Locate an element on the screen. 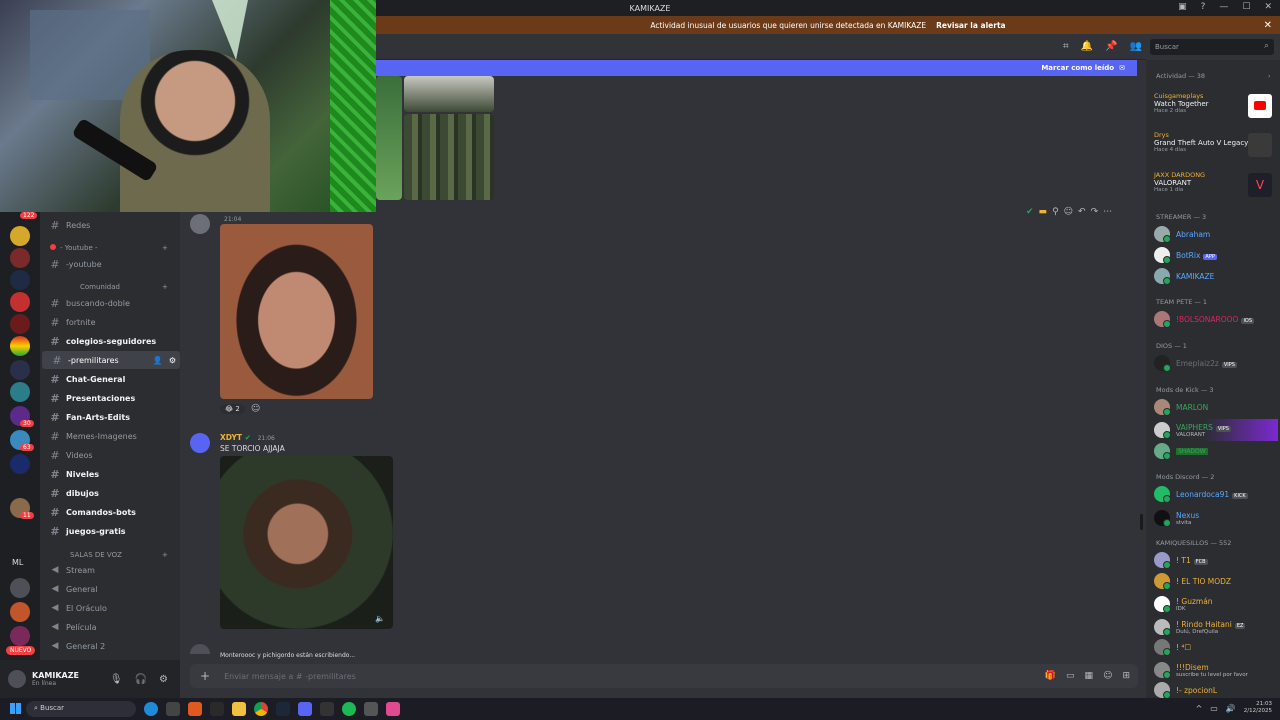  edge-icon is located at coordinates (151, 709).